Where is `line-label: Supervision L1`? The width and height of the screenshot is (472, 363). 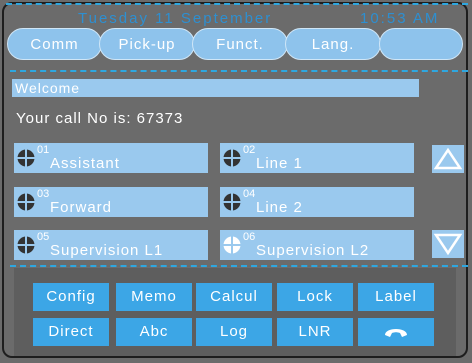 line-label: Supervision L1 is located at coordinates (107, 250).